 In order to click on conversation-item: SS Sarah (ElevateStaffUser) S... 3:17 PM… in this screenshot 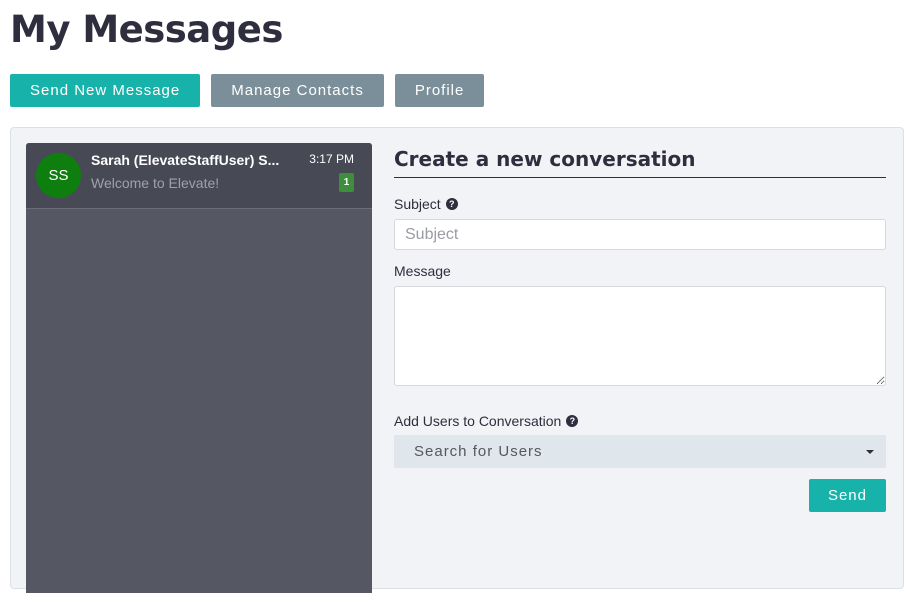, I will do `click(199, 176)`.